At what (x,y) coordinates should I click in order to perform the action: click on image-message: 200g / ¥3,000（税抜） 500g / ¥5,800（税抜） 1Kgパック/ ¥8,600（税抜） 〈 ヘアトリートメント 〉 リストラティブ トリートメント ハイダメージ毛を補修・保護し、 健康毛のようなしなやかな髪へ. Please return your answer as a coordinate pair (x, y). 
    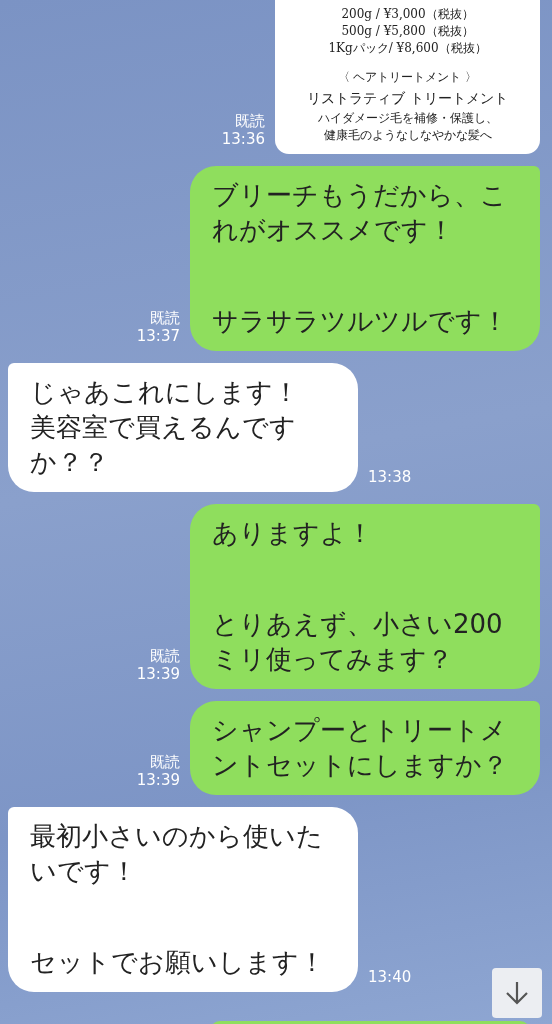
    Looking at the image, I should click on (407, 77).